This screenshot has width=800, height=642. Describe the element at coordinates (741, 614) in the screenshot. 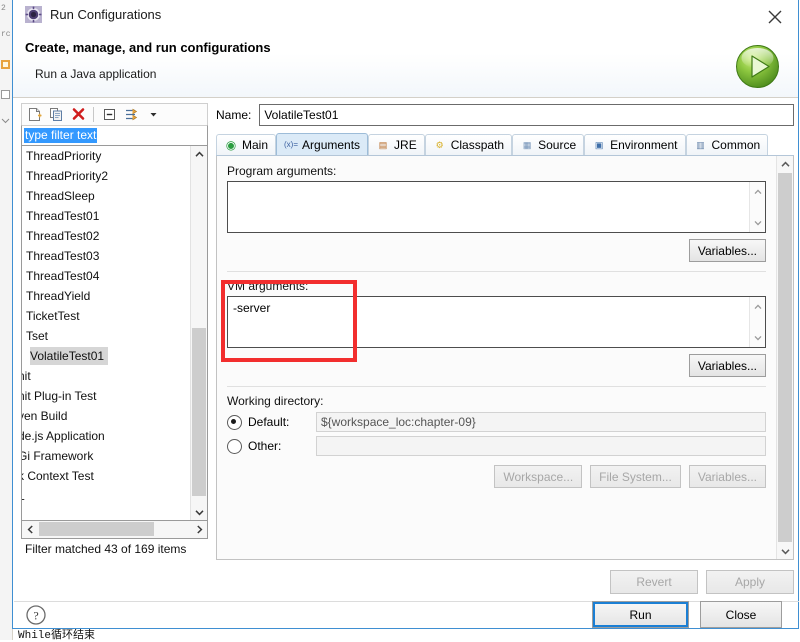

I see `close-button: Close` at that location.